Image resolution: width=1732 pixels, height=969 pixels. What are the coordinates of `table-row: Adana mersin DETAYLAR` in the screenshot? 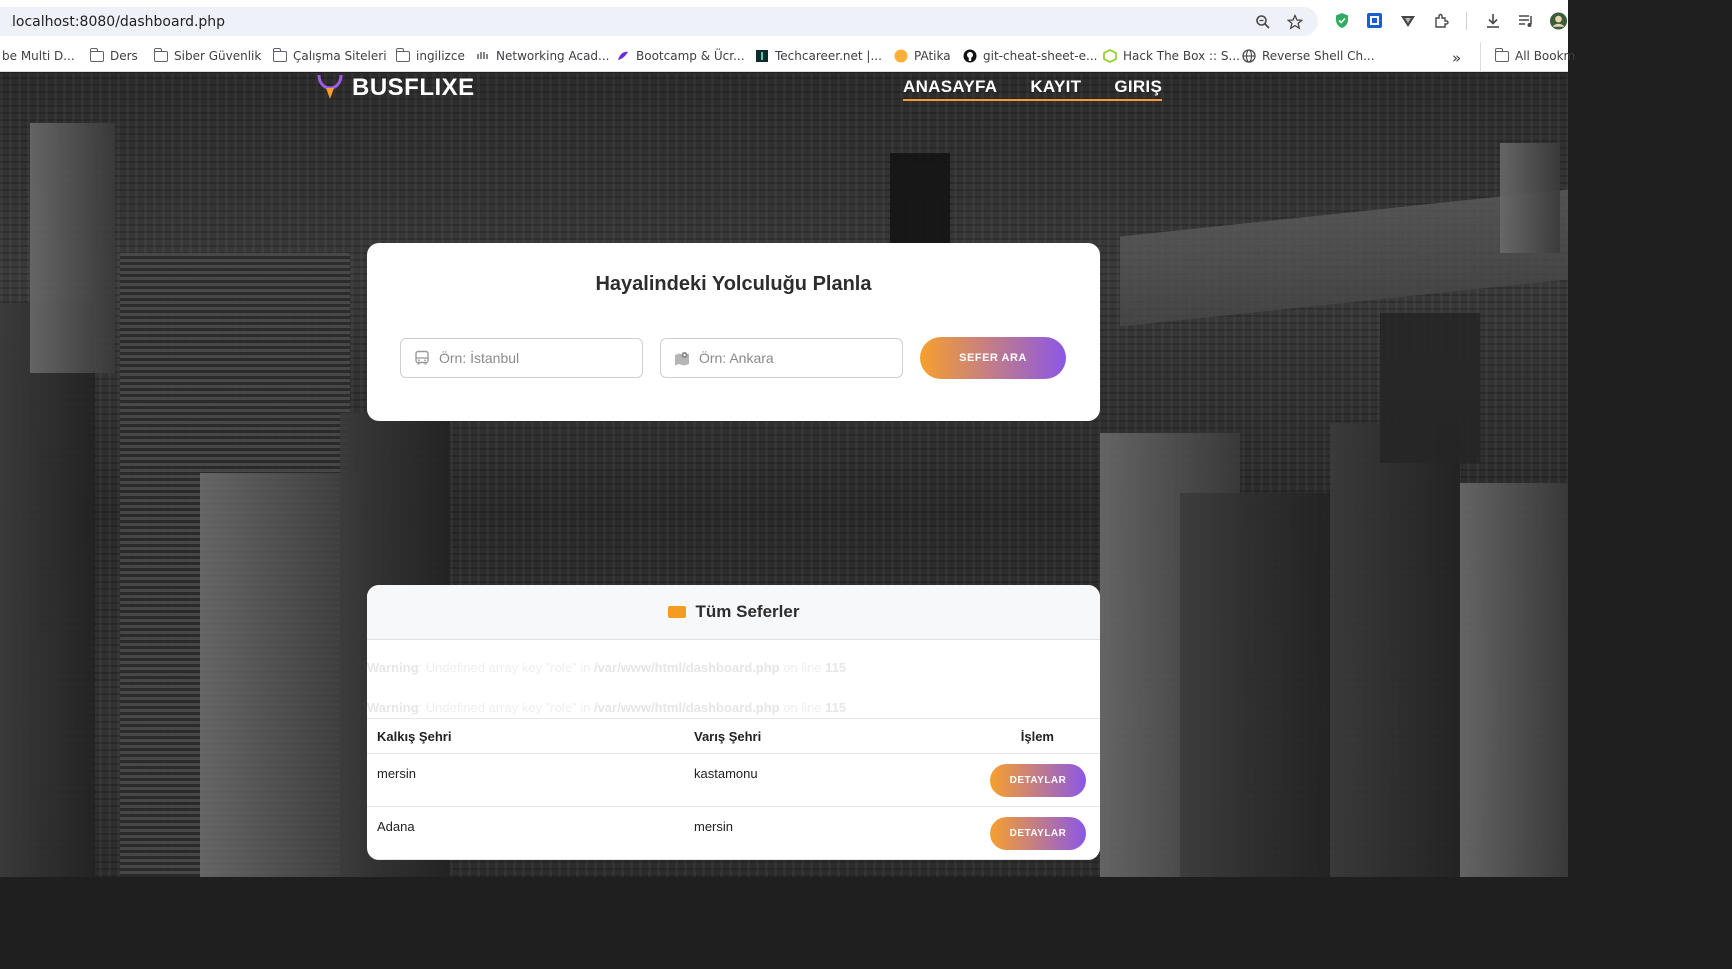 It's located at (733, 833).